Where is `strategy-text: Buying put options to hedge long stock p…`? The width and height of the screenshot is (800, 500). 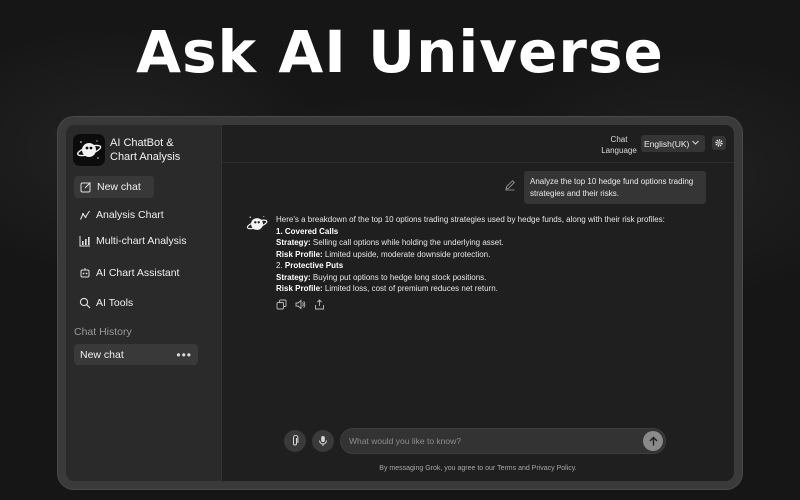
strategy-text: Buying put options to hedge long stock p… is located at coordinates (398, 277).